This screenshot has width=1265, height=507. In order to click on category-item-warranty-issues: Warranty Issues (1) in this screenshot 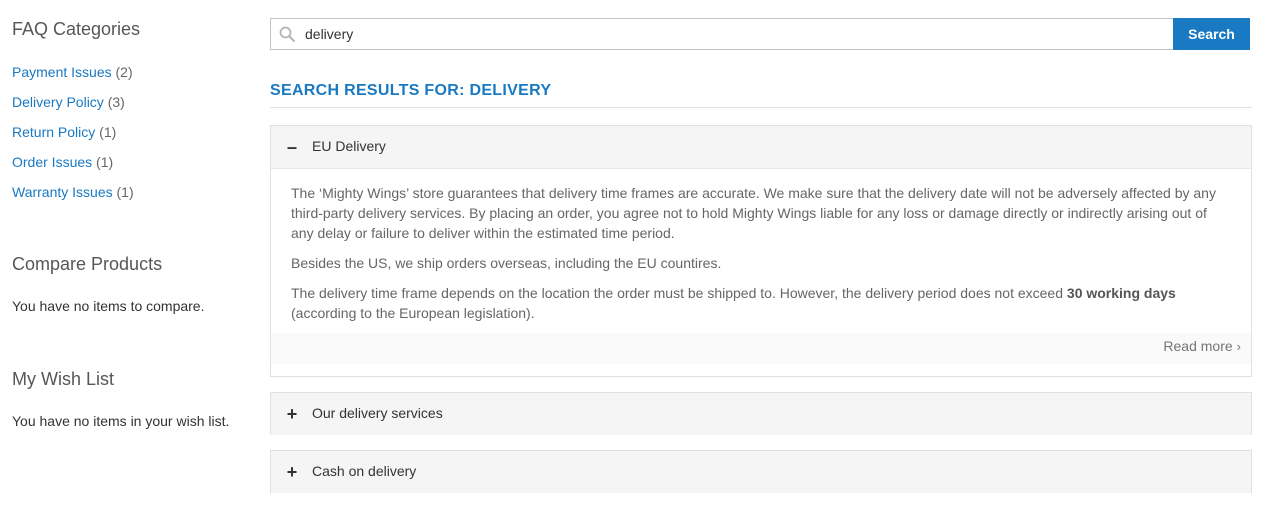, I will do `click(73, 197)`.